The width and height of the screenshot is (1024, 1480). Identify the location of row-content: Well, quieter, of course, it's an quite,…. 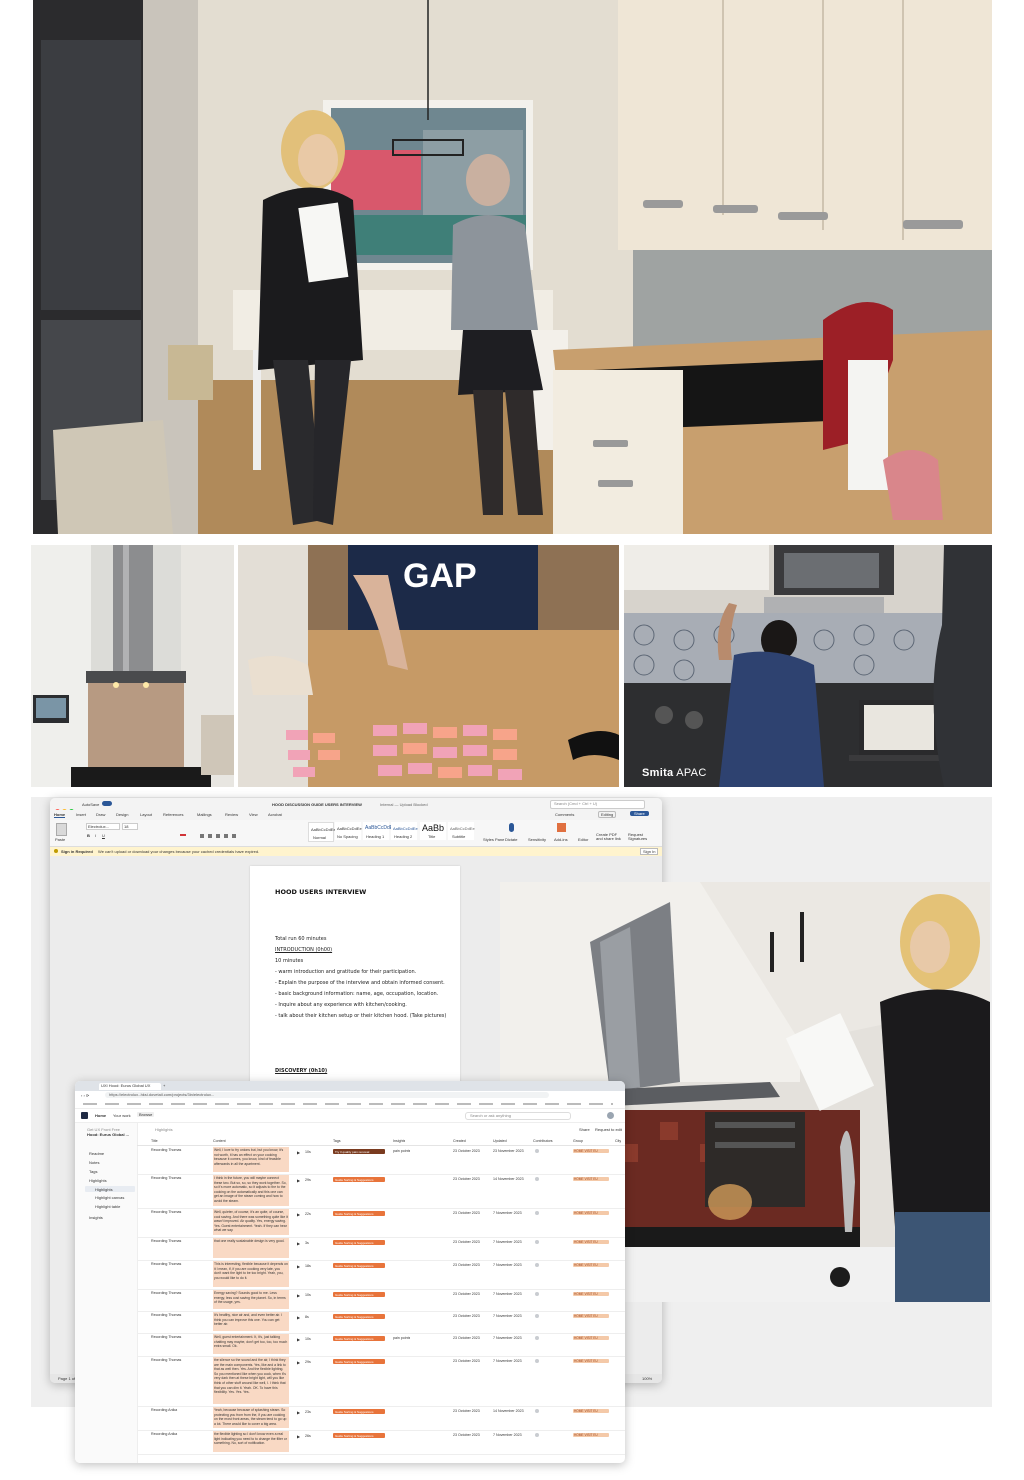
(251, 1222).